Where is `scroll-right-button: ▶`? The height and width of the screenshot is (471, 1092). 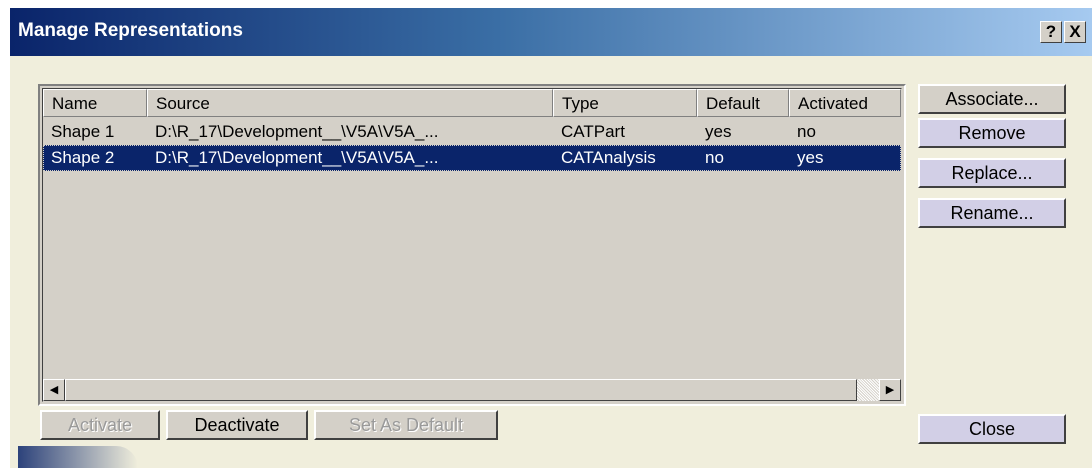
scroll-right-button: ▶ is located at coordinates (890, 390).